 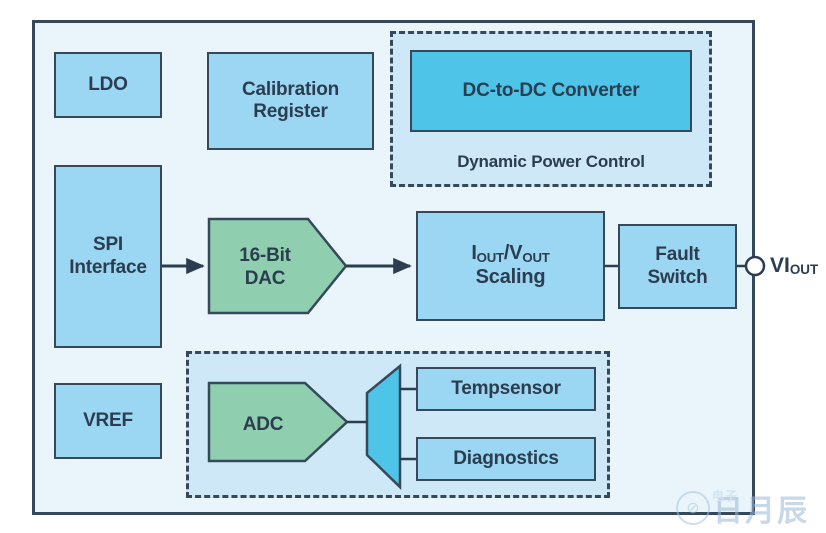 I want to click on block-adc-label: ADC, so click(x=263, y=424).